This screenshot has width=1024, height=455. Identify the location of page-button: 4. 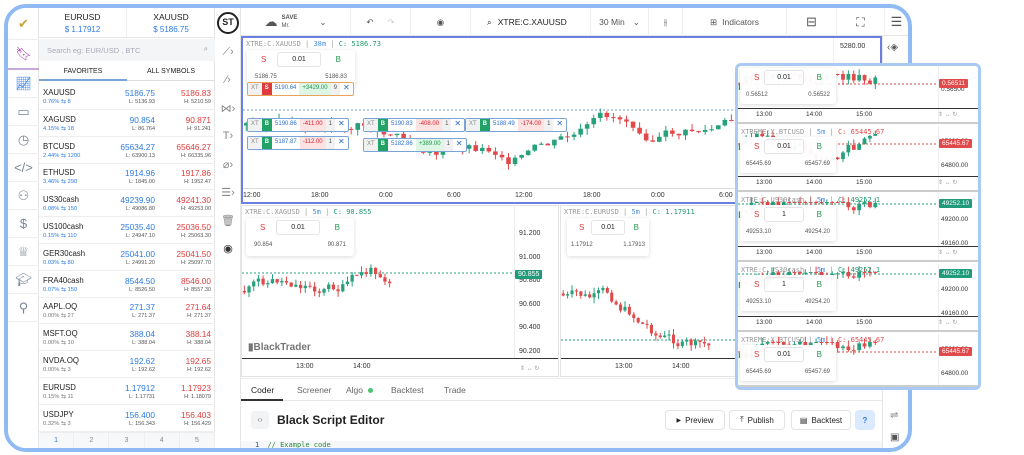
(162, 440).